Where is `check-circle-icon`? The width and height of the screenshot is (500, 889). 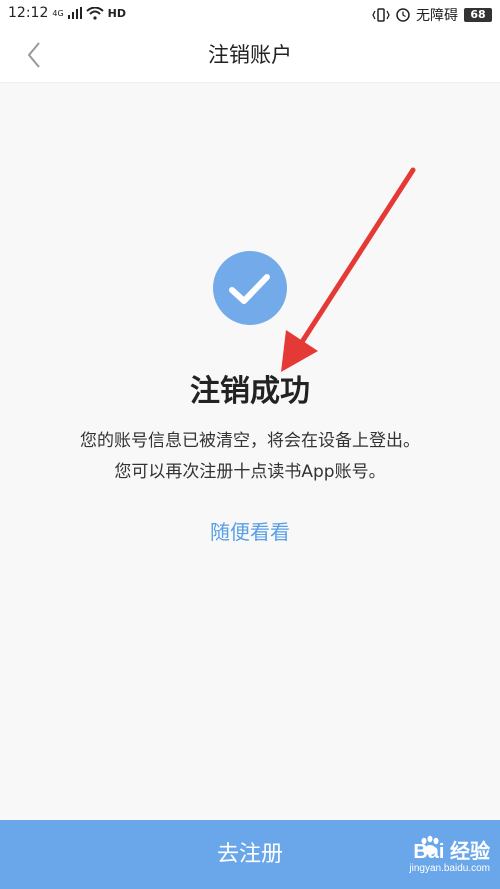
check-circle-icon is located at coordinates (250, 288).